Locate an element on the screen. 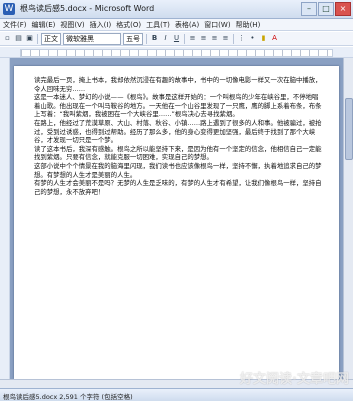 The image size is (353, 401). watermark-text: 好文阅读·文章吧网 is located at coordinates (294, 379).